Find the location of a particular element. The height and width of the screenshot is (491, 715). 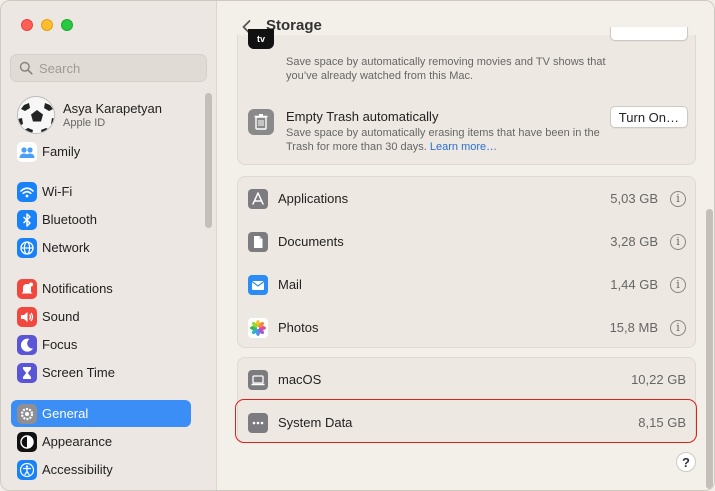

family-icon is located at coordinates (27, 151).